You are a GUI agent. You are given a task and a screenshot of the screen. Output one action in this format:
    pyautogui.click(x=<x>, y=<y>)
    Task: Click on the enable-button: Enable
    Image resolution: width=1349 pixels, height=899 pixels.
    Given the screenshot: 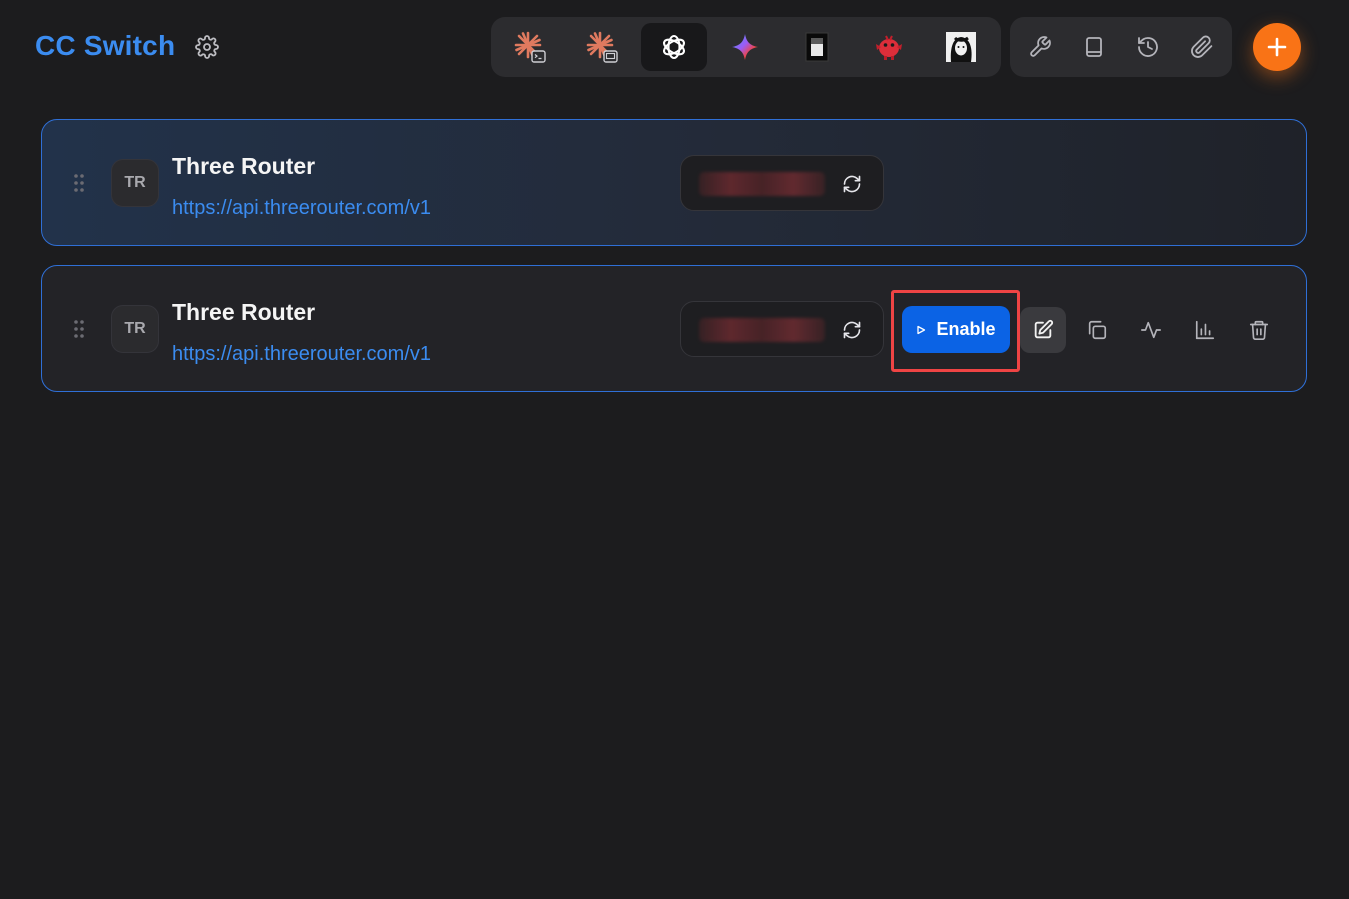 What is the action you would take?
    pyautogui.click(x=956, y=329)
    